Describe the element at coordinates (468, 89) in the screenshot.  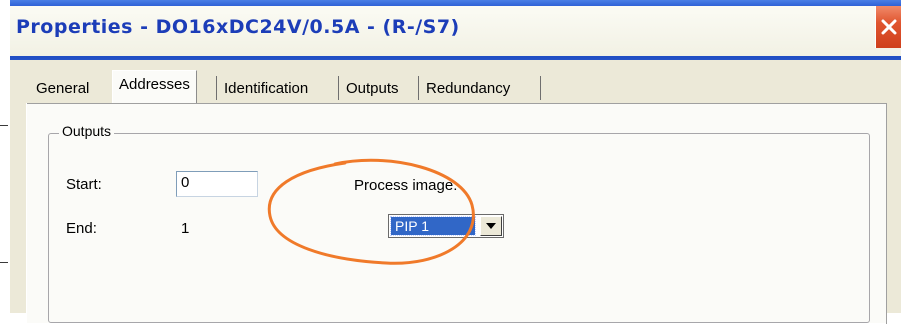
I see `tab-redundancy: Redundancy` at that location.